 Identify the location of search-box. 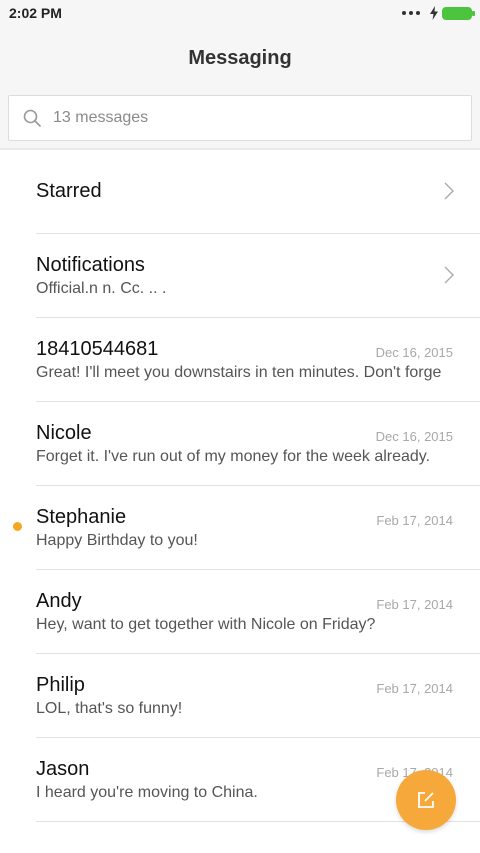
(240, 118).